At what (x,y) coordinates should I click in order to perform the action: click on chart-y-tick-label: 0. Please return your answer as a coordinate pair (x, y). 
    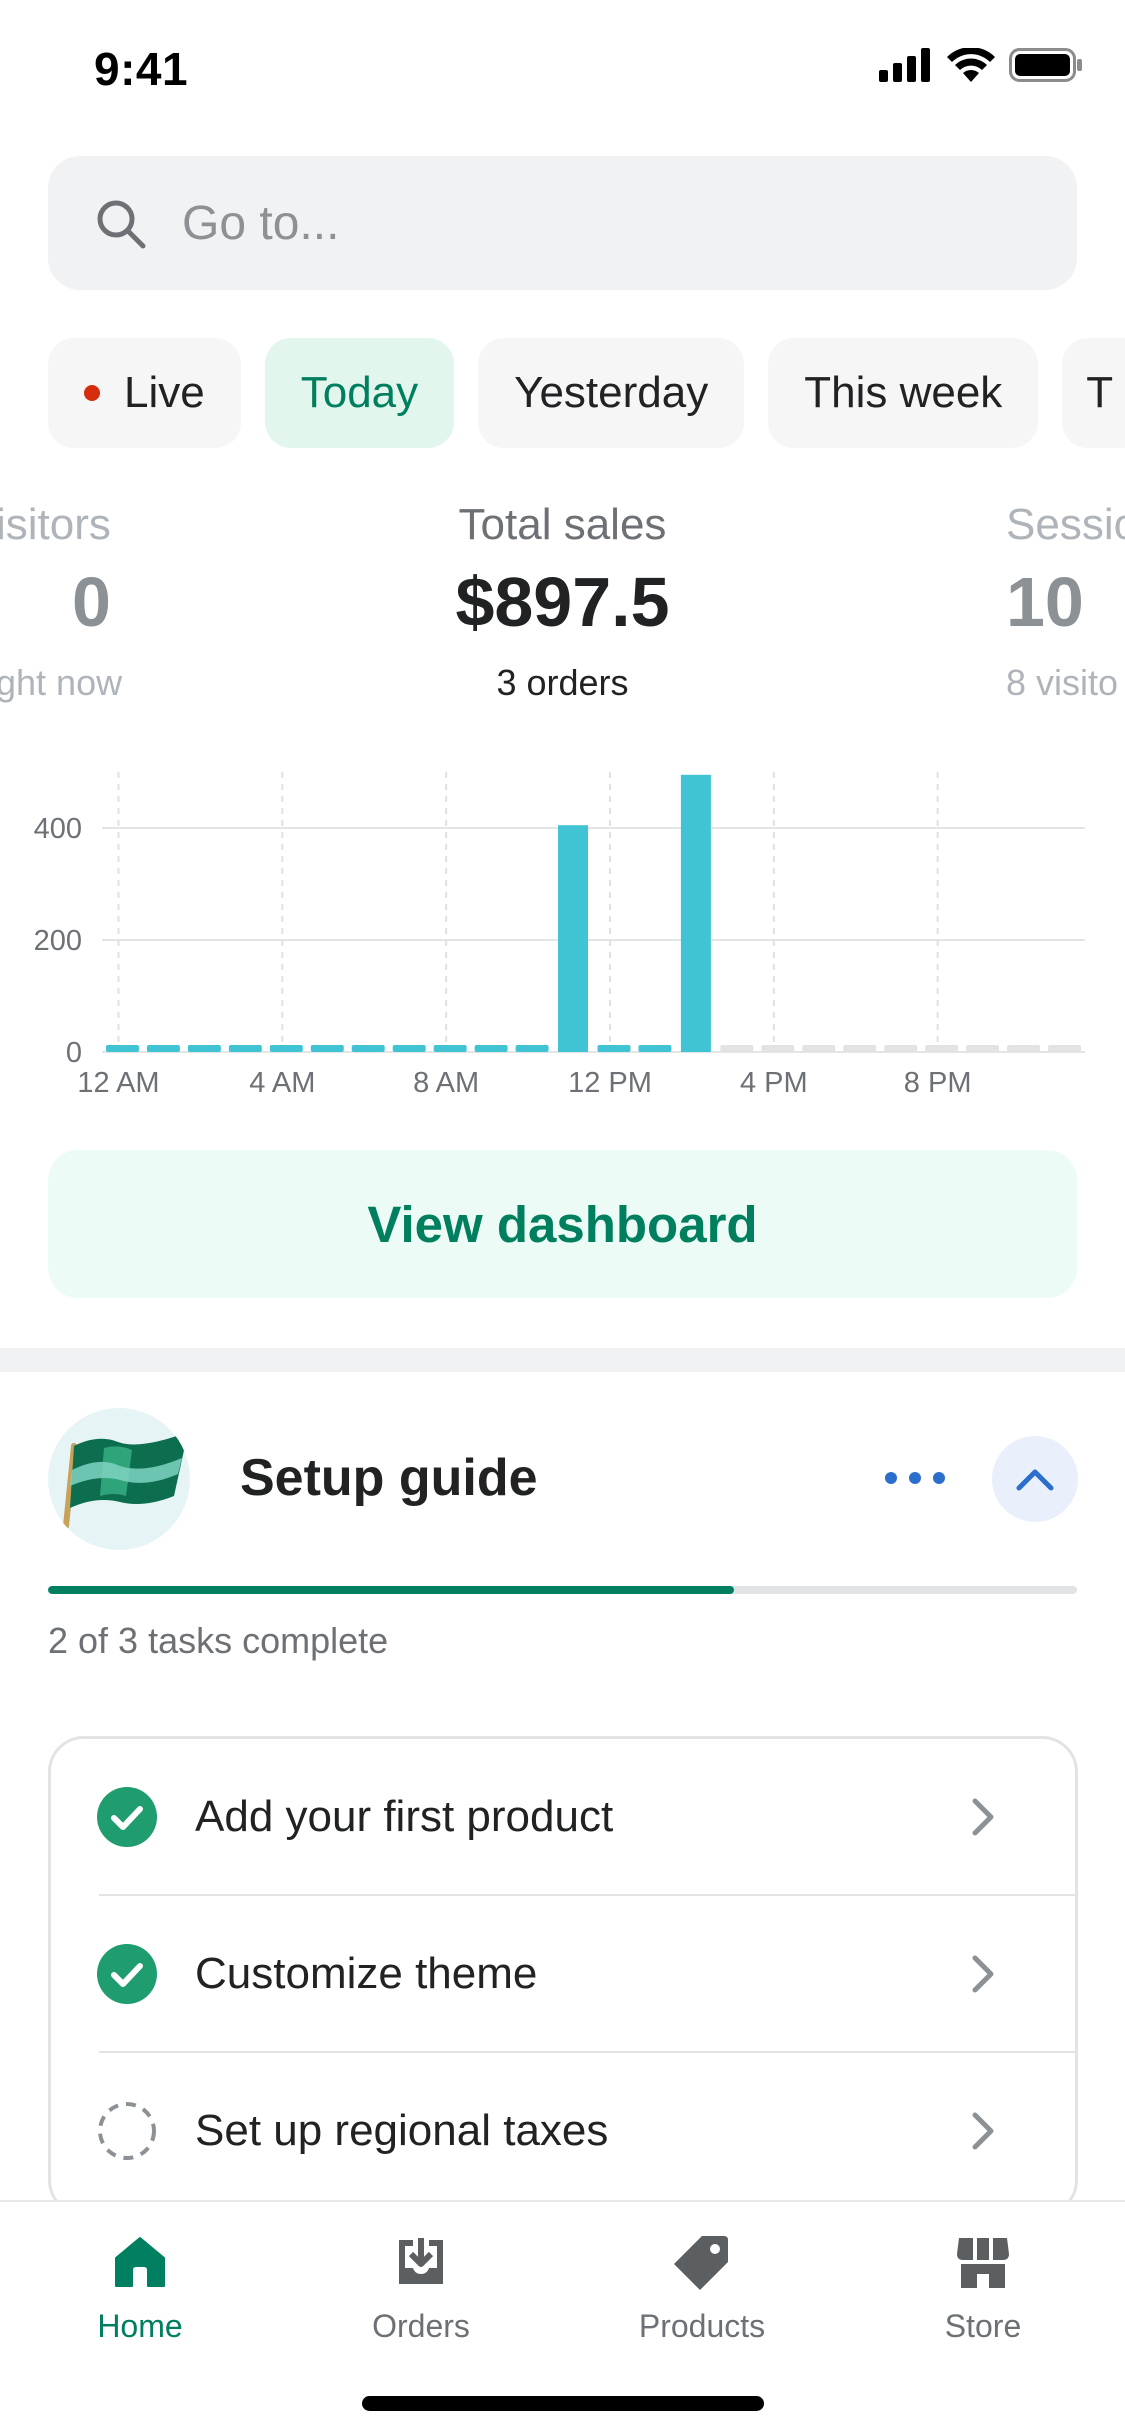
    Looking at the image, I should click on (74, 1053).